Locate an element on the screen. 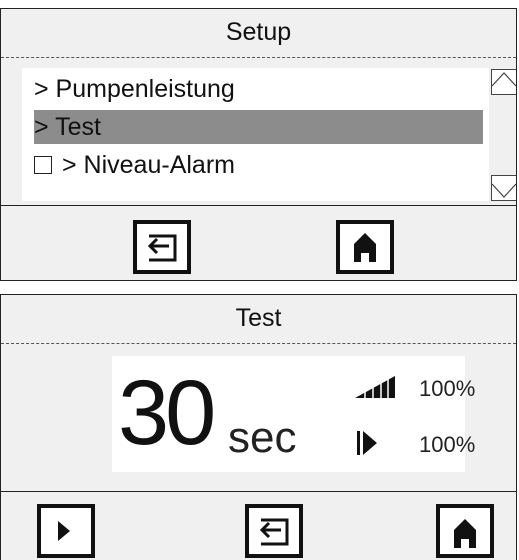 The height and width of the screenshot is (560, 519). menu-item-label: > Pumpenleistung is located at coordinates (134, 89).